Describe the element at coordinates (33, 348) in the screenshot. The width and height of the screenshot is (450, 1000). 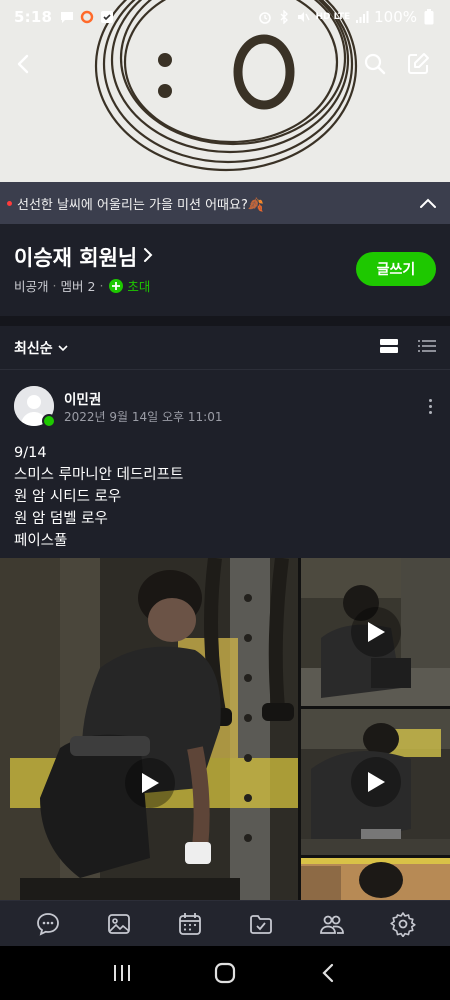
I see `sort-dropdown: 최신순` at that location.